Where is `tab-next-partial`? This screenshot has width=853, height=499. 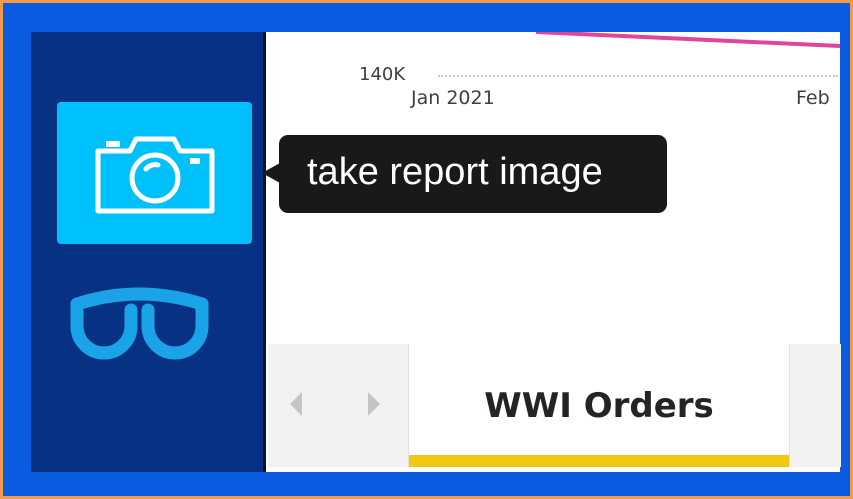 tab-next-partial is located at coordinates (815, 405).